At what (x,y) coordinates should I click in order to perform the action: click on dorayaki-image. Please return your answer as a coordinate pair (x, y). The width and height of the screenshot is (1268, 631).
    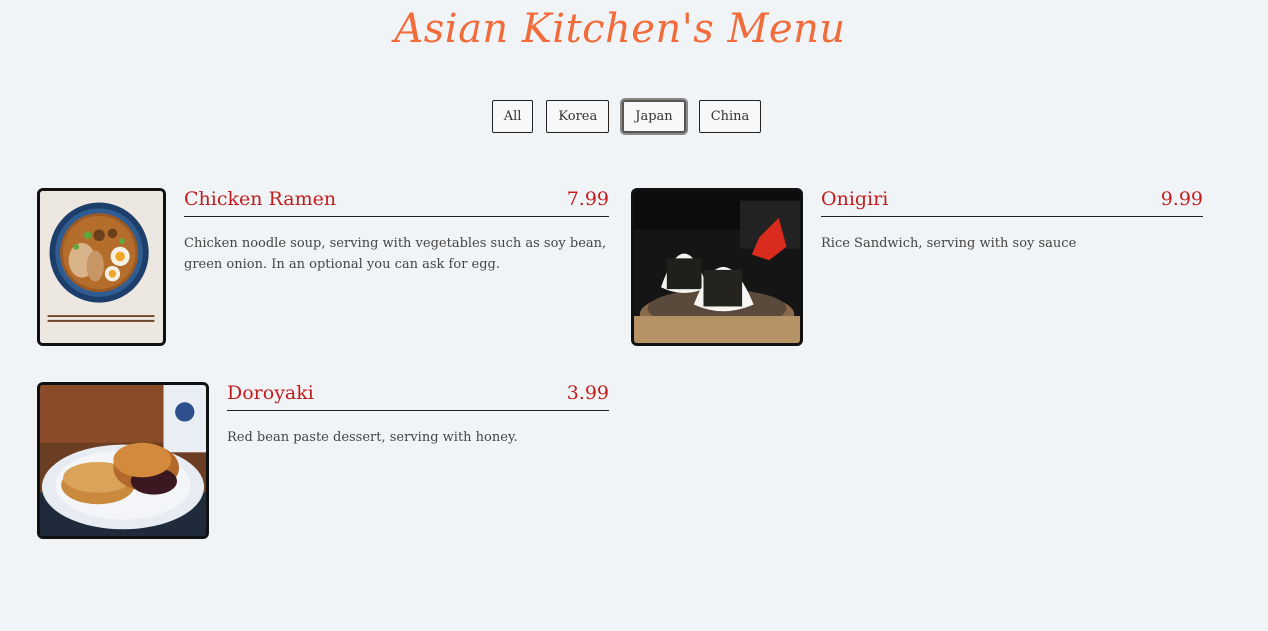
    Looking at the image, I should click on (123, 460).